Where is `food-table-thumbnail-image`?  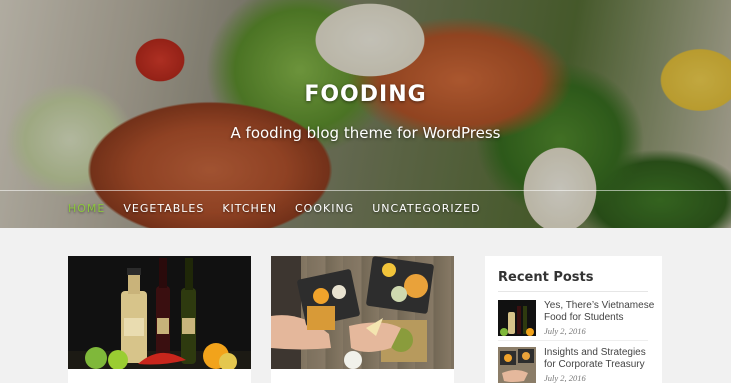
food-table-thumbnail-image is located at coordinates (517, 365).